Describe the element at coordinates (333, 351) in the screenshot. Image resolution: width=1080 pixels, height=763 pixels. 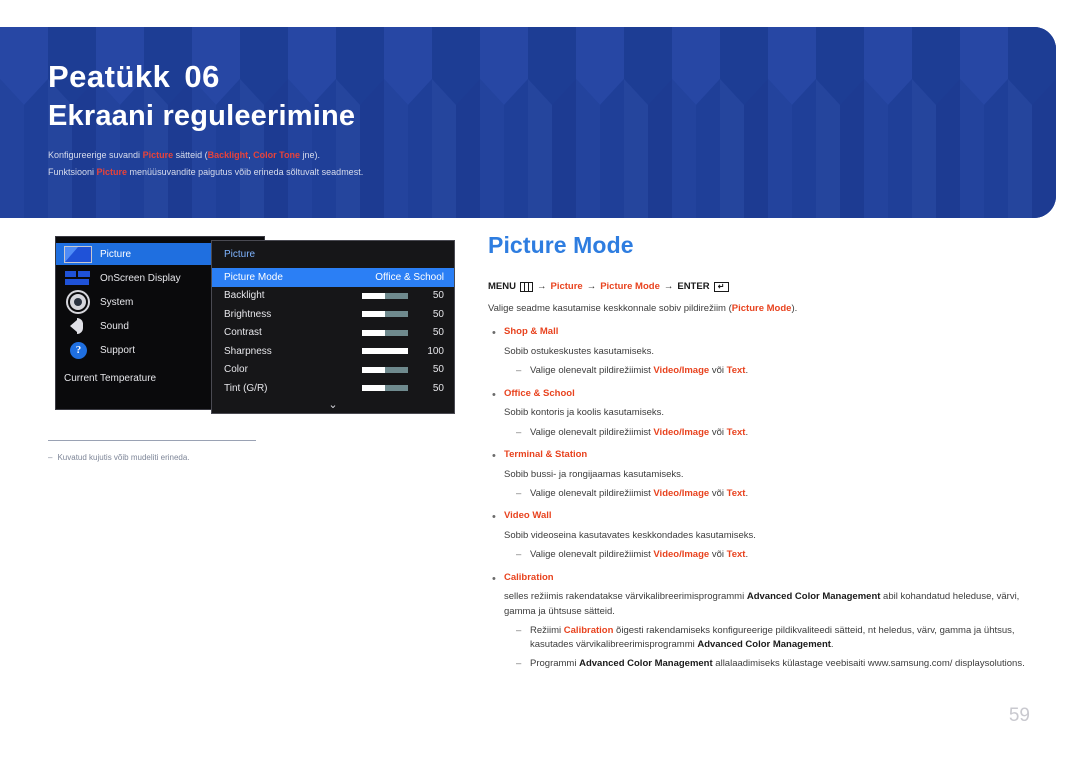
I see `osd-item-sharpness: Sharpness 100` at that location.